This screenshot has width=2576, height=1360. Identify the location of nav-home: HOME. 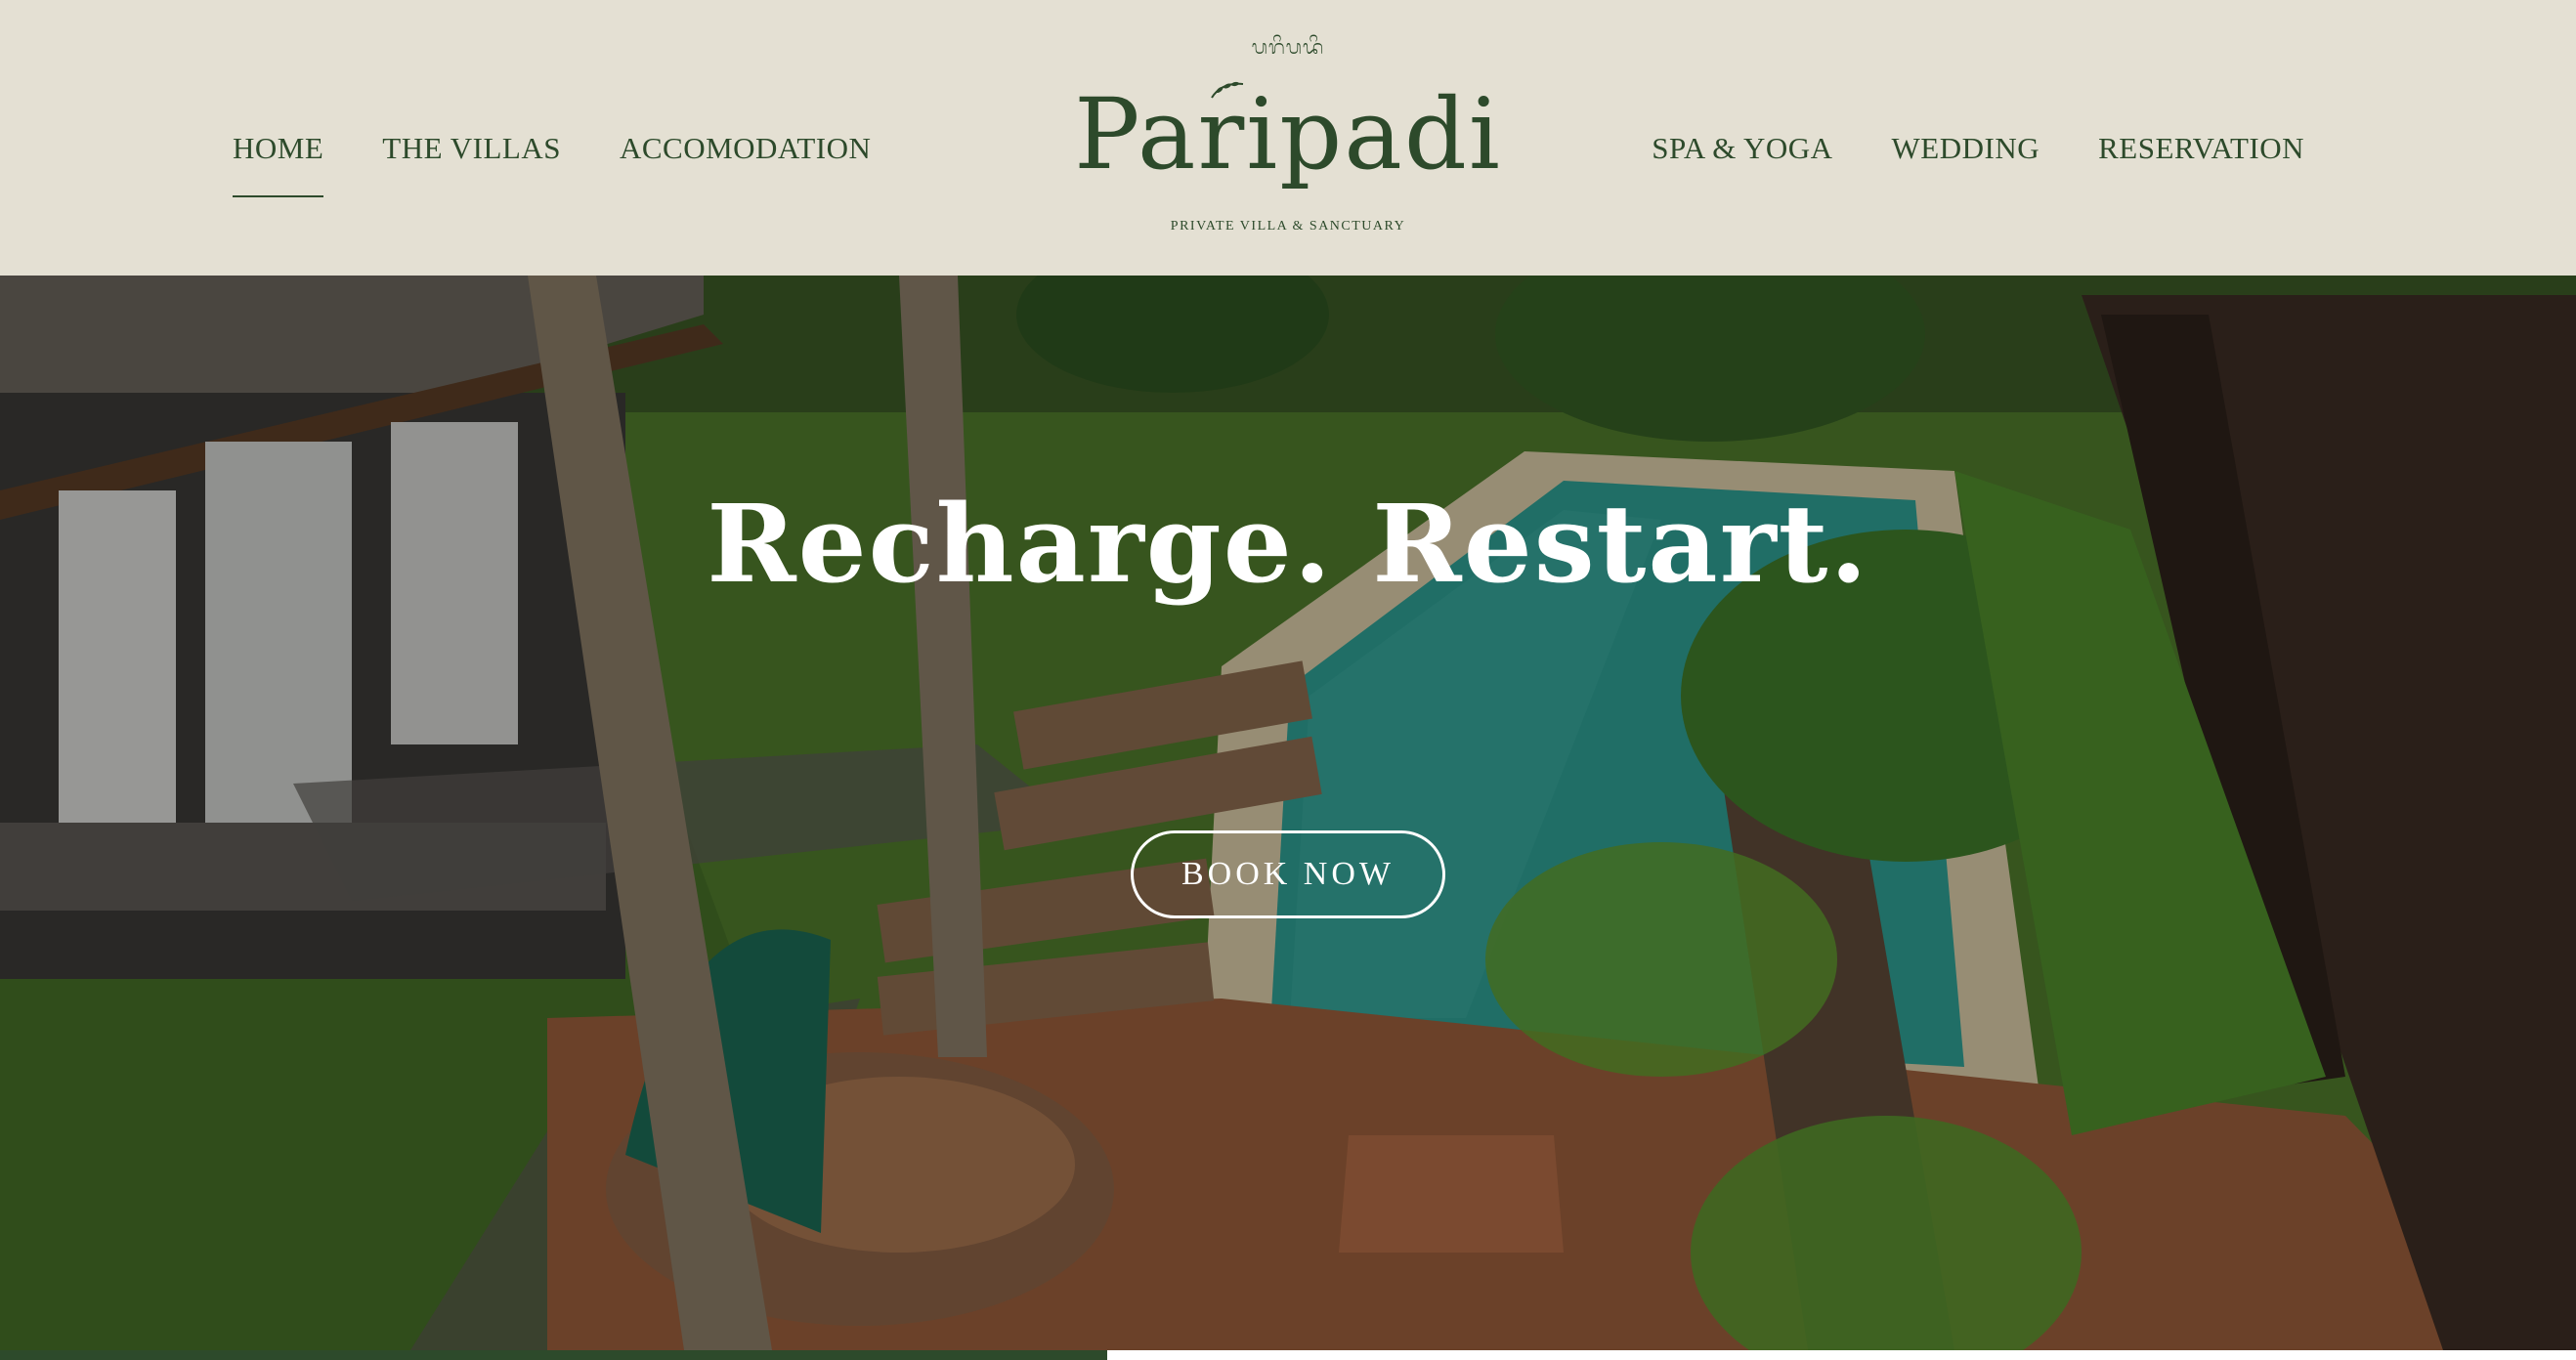
(278, 162).